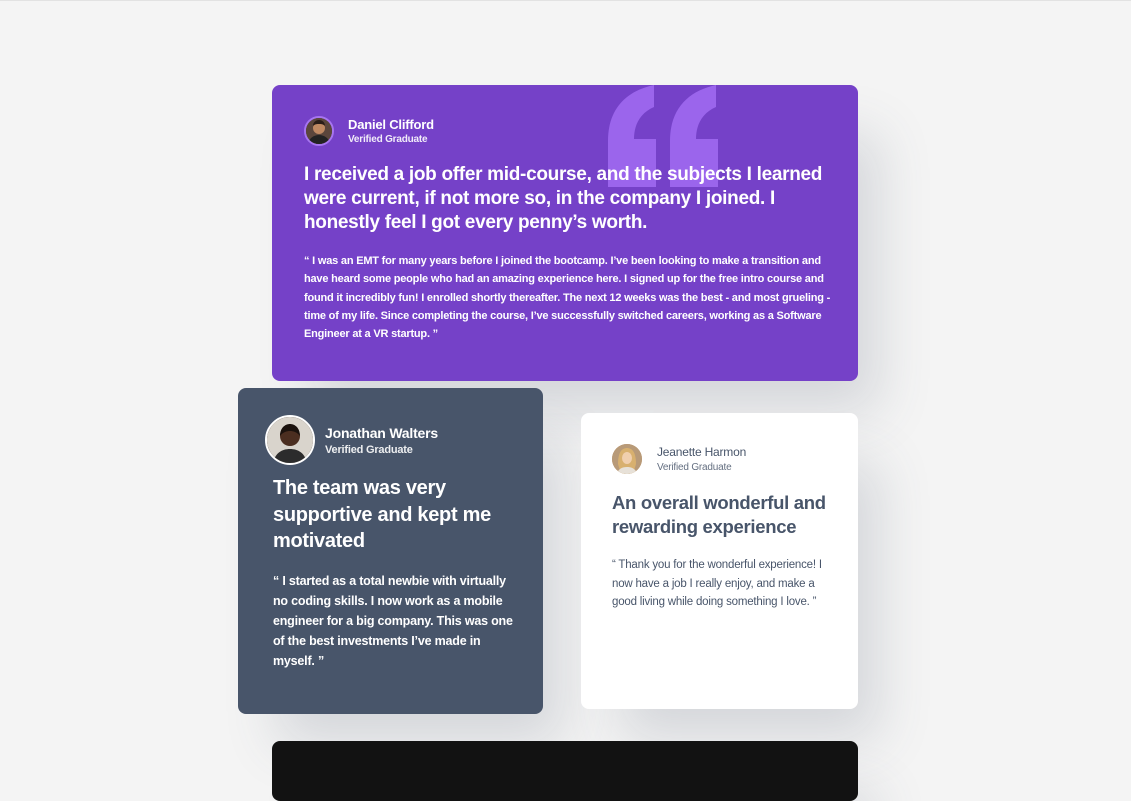 The image size is (1131, 801). I want to click on testimonial-header: Jeanette Harmon Verified Graduate, so click(679, 459).